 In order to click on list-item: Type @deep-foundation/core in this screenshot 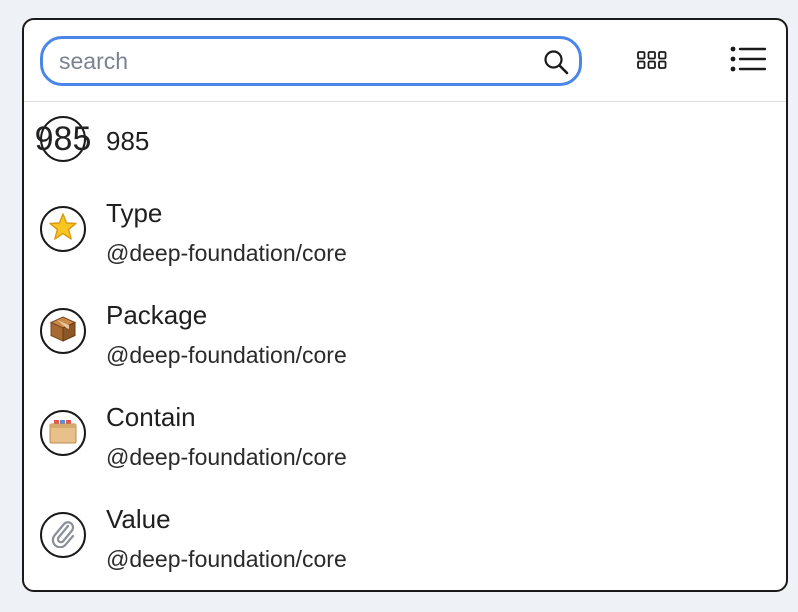, I will do `click(405, 242)`.